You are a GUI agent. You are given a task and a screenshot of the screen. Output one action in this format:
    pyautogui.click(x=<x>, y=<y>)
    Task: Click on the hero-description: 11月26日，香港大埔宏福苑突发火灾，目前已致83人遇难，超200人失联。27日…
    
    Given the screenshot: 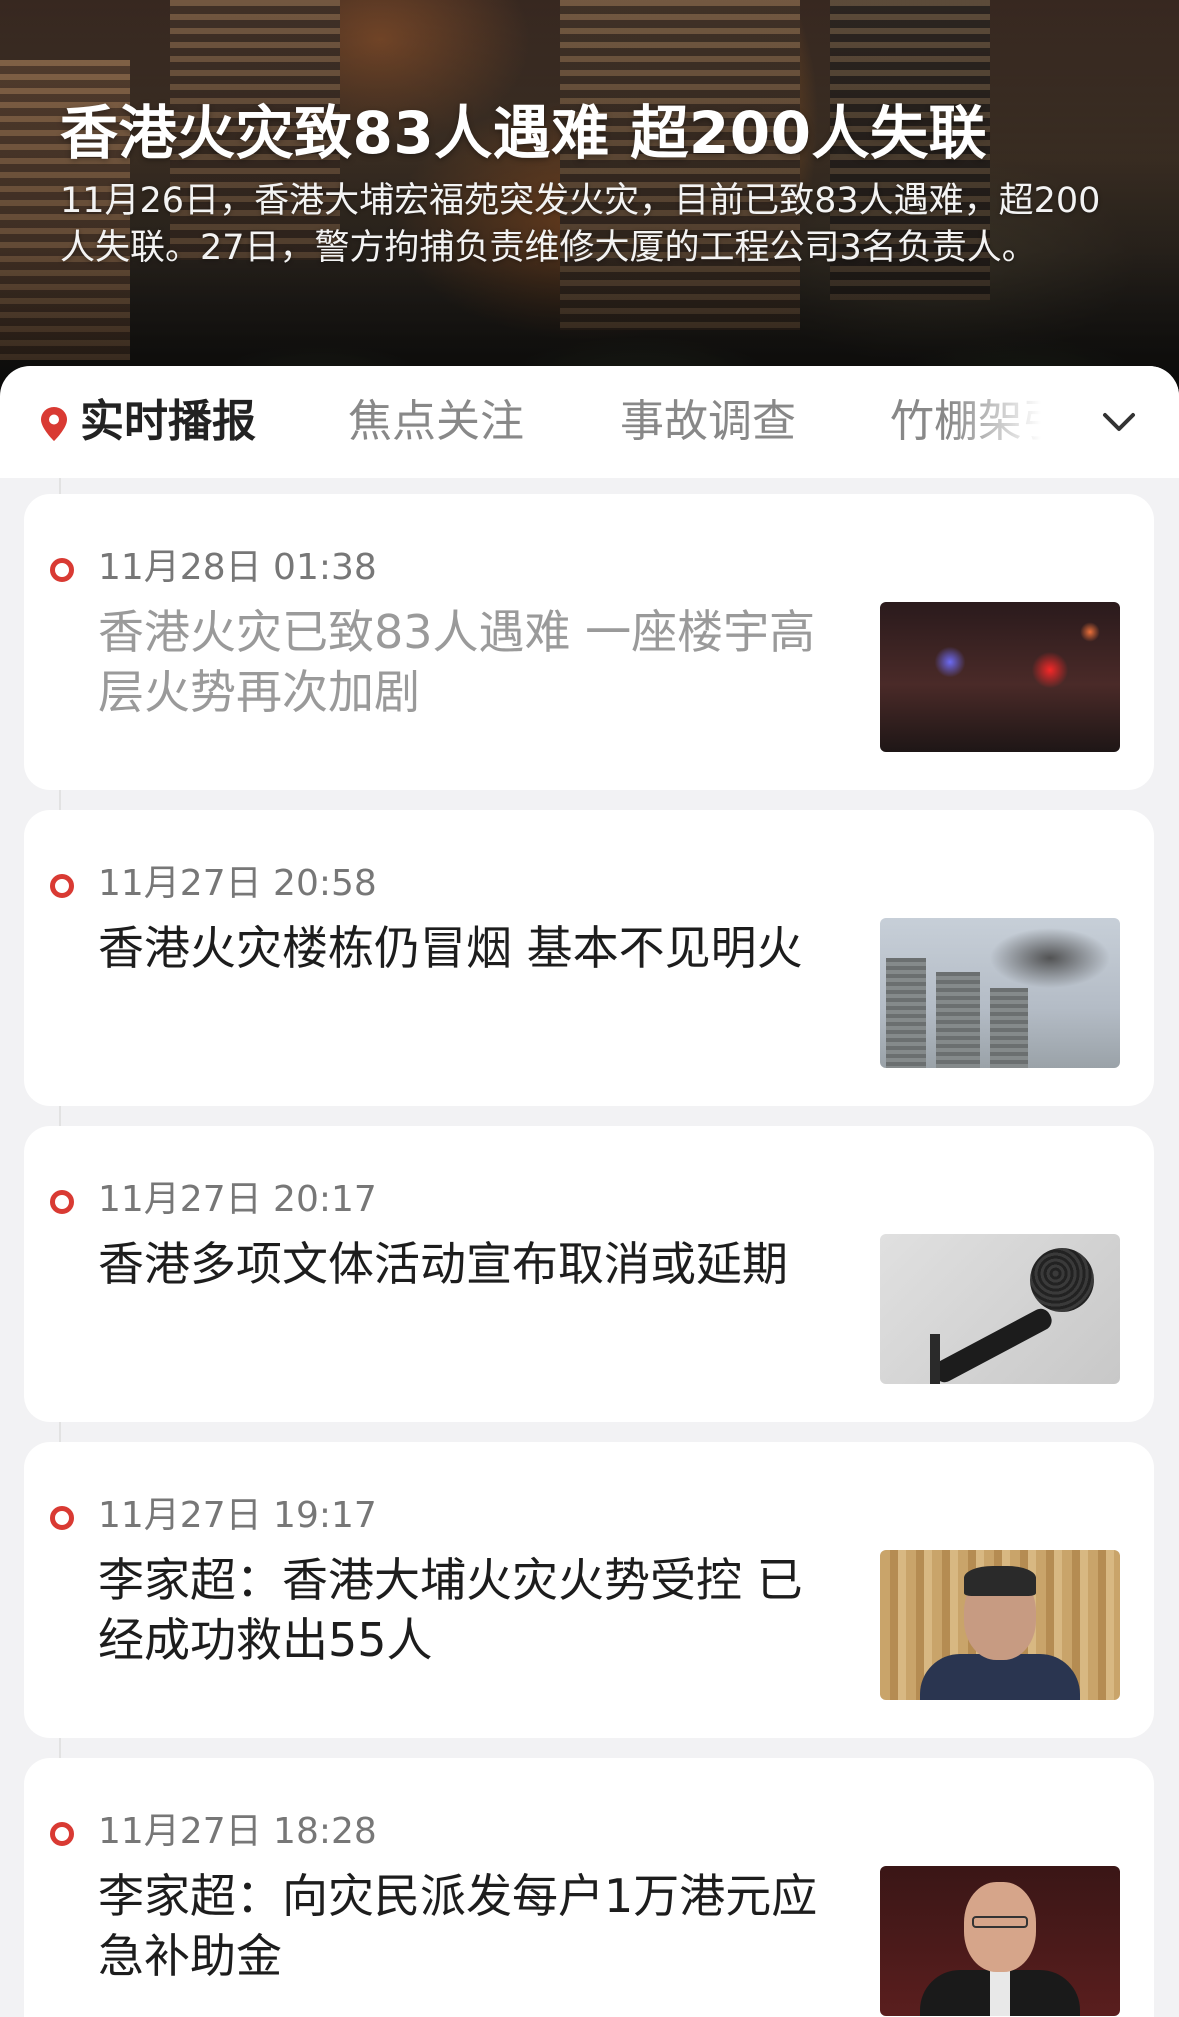 What is the action you would take?
    pyautogui.click(x=580, y=224)
    